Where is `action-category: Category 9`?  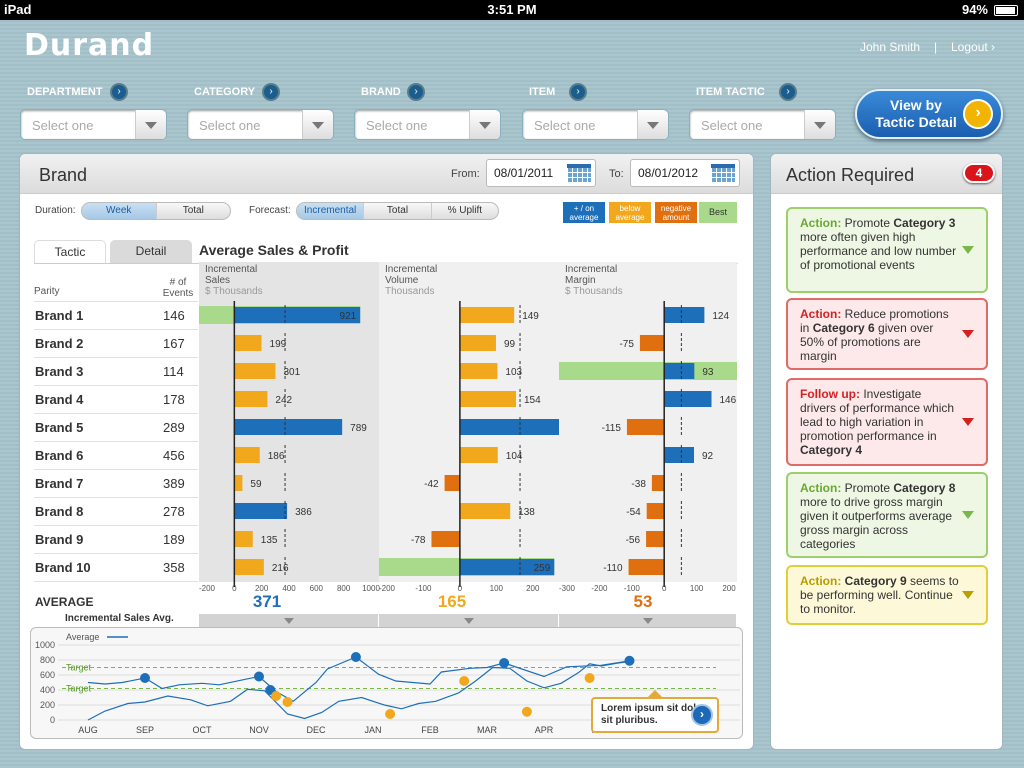
action-category: Category 9 is located at coordinates (875, 581).